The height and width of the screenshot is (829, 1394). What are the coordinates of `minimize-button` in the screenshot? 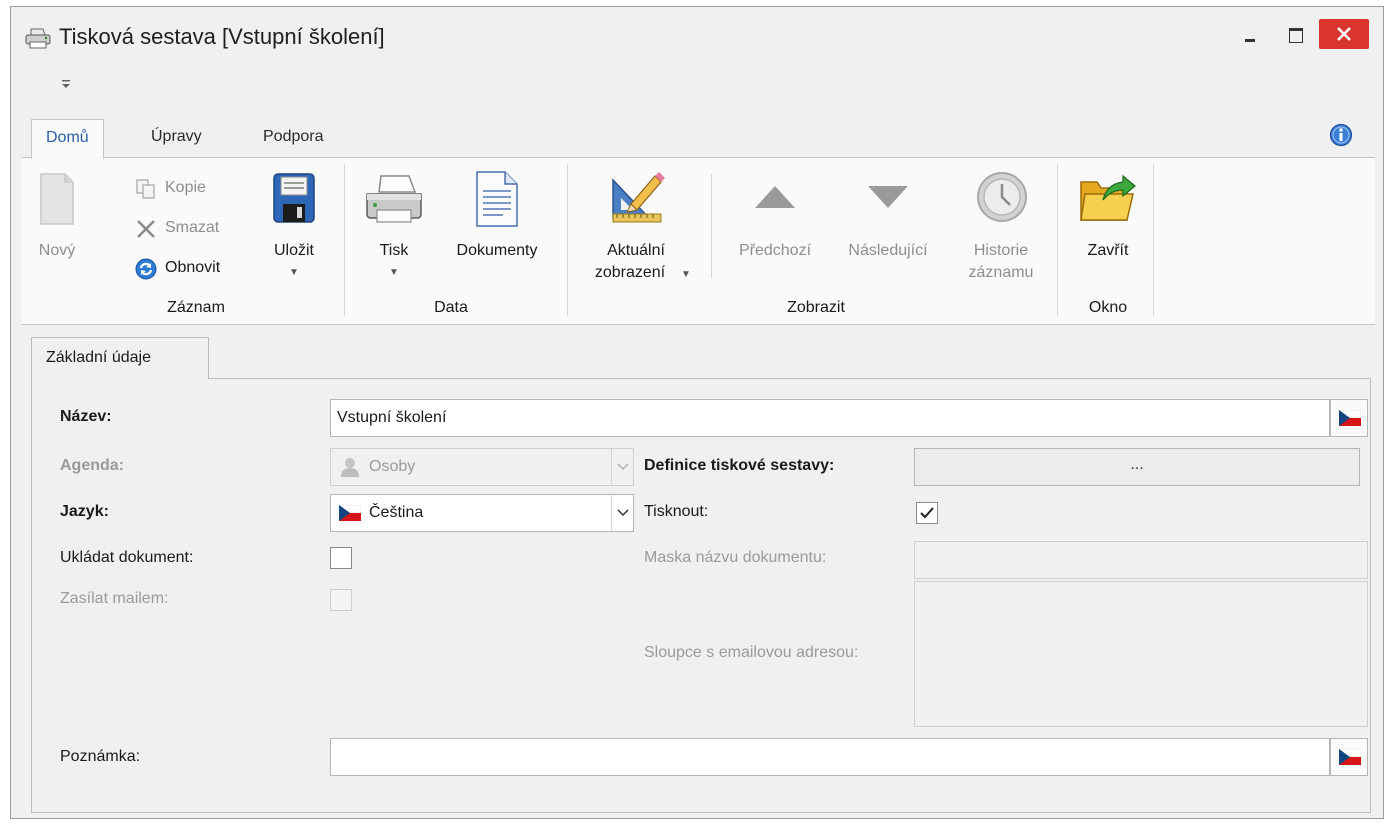 It's located at (1249, 34).